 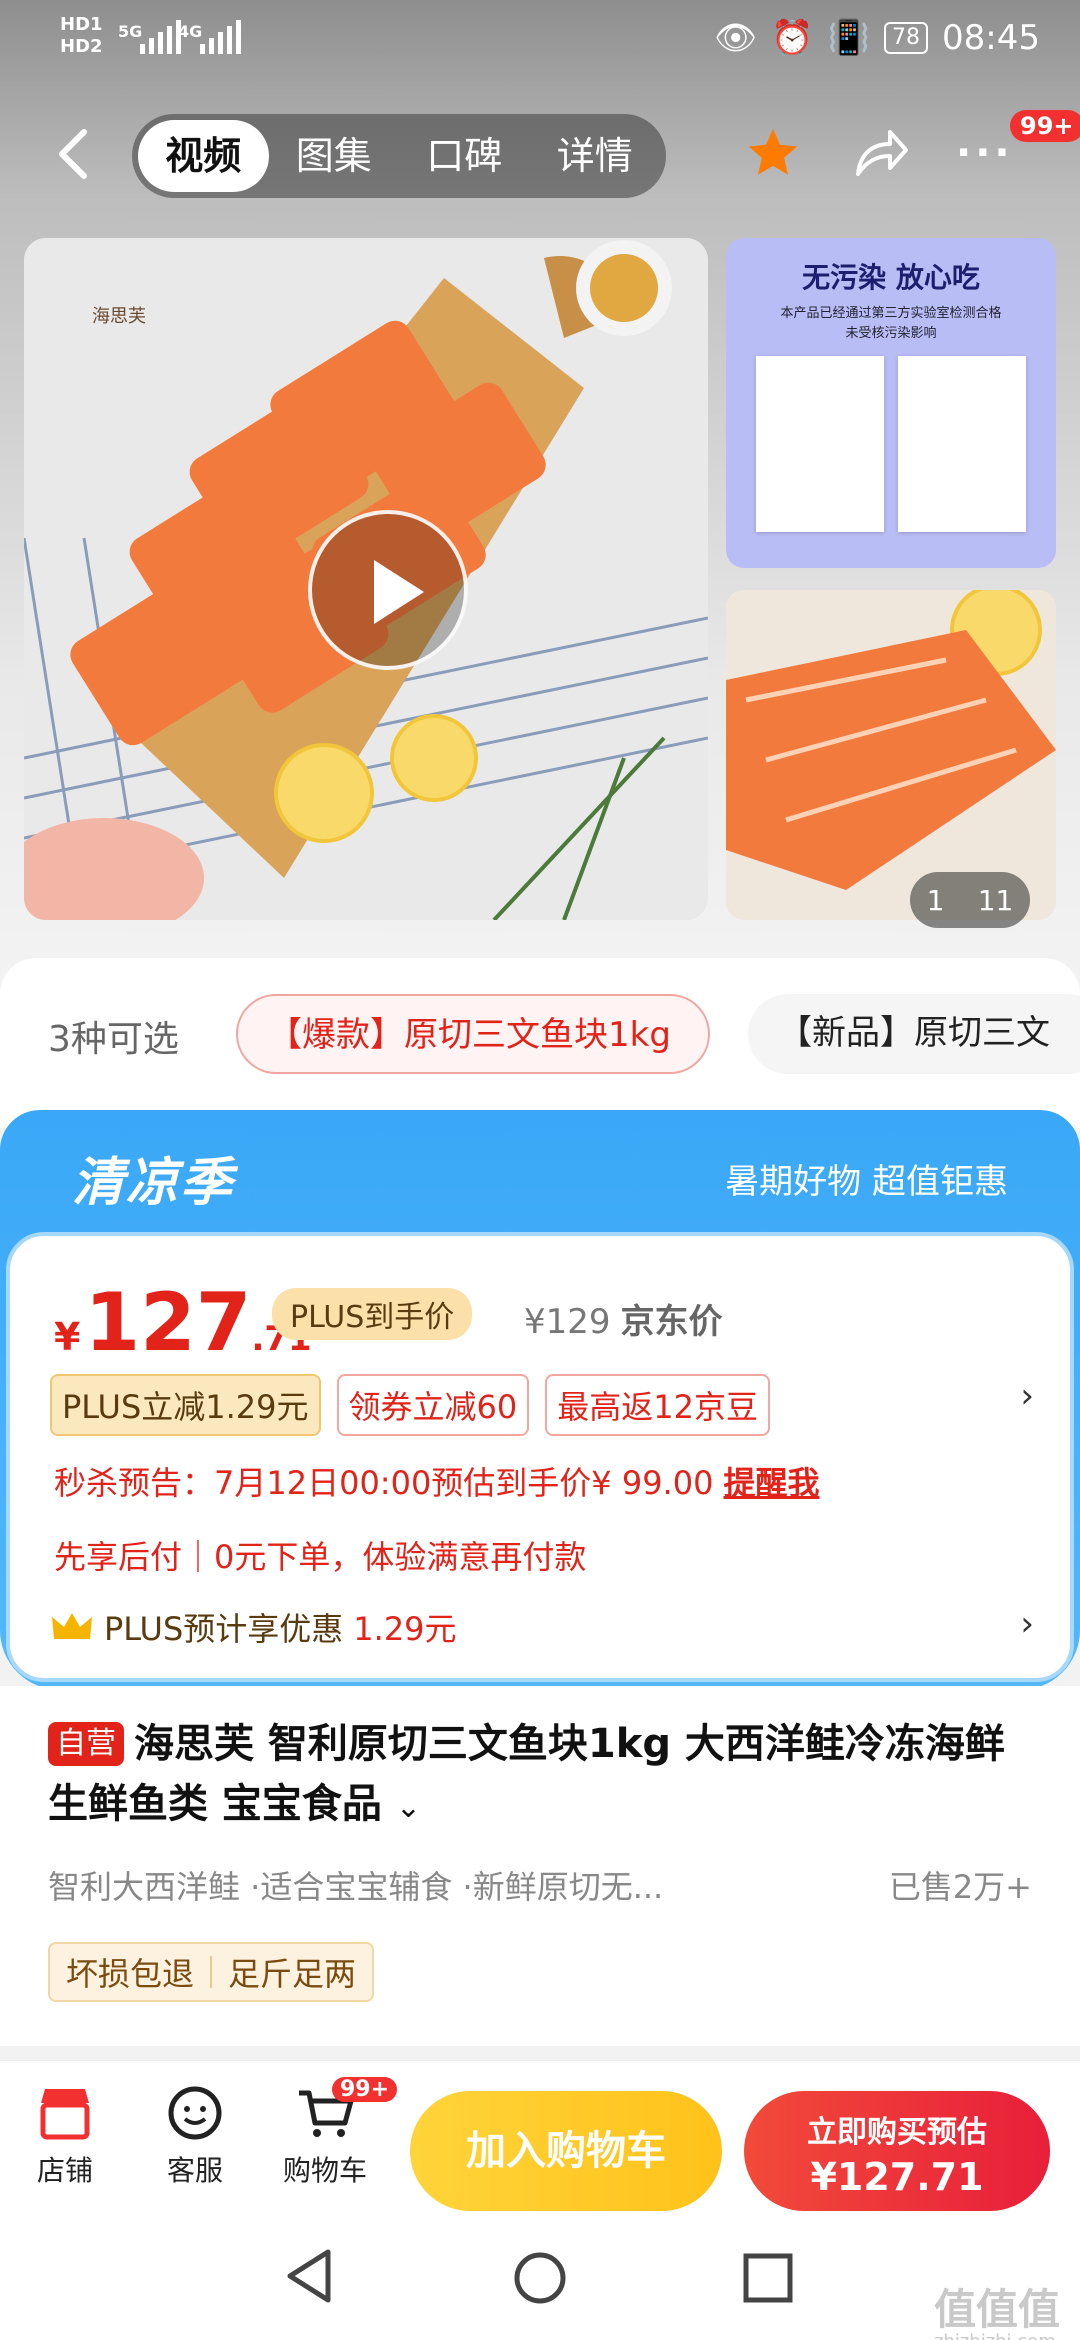 I want to click on thumbnail-salmon, so click(x=891, y=755).